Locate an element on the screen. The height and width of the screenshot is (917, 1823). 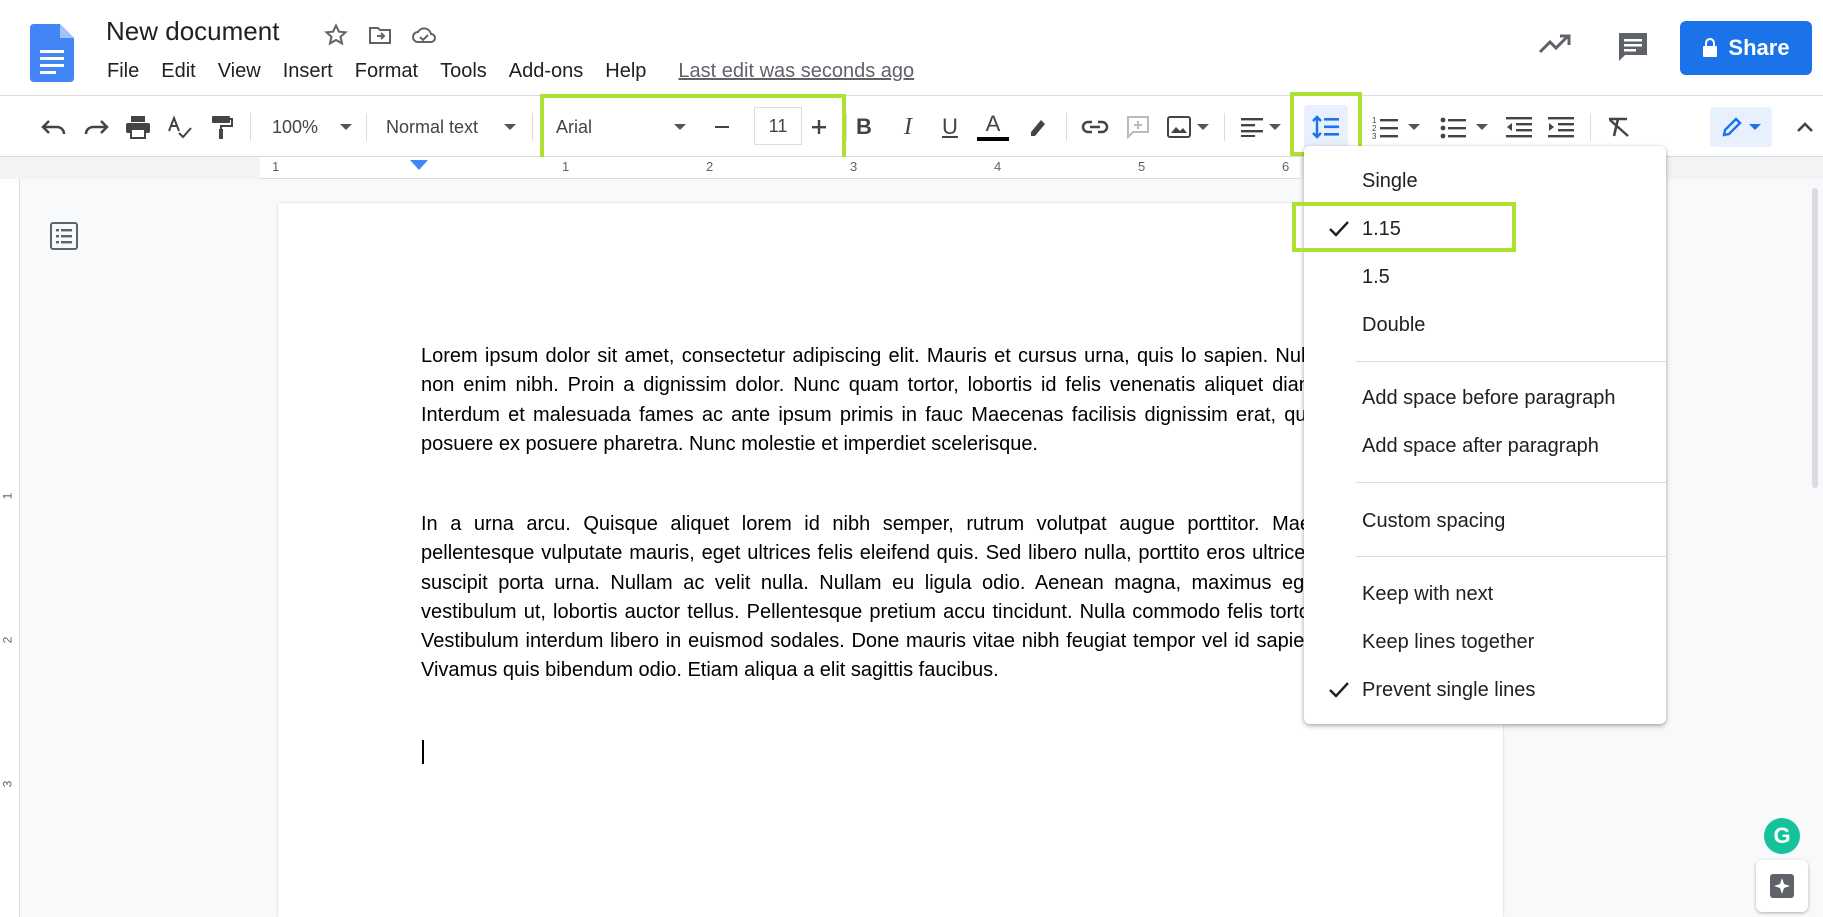
bold-icon: B is located at coordinates (864, 127).